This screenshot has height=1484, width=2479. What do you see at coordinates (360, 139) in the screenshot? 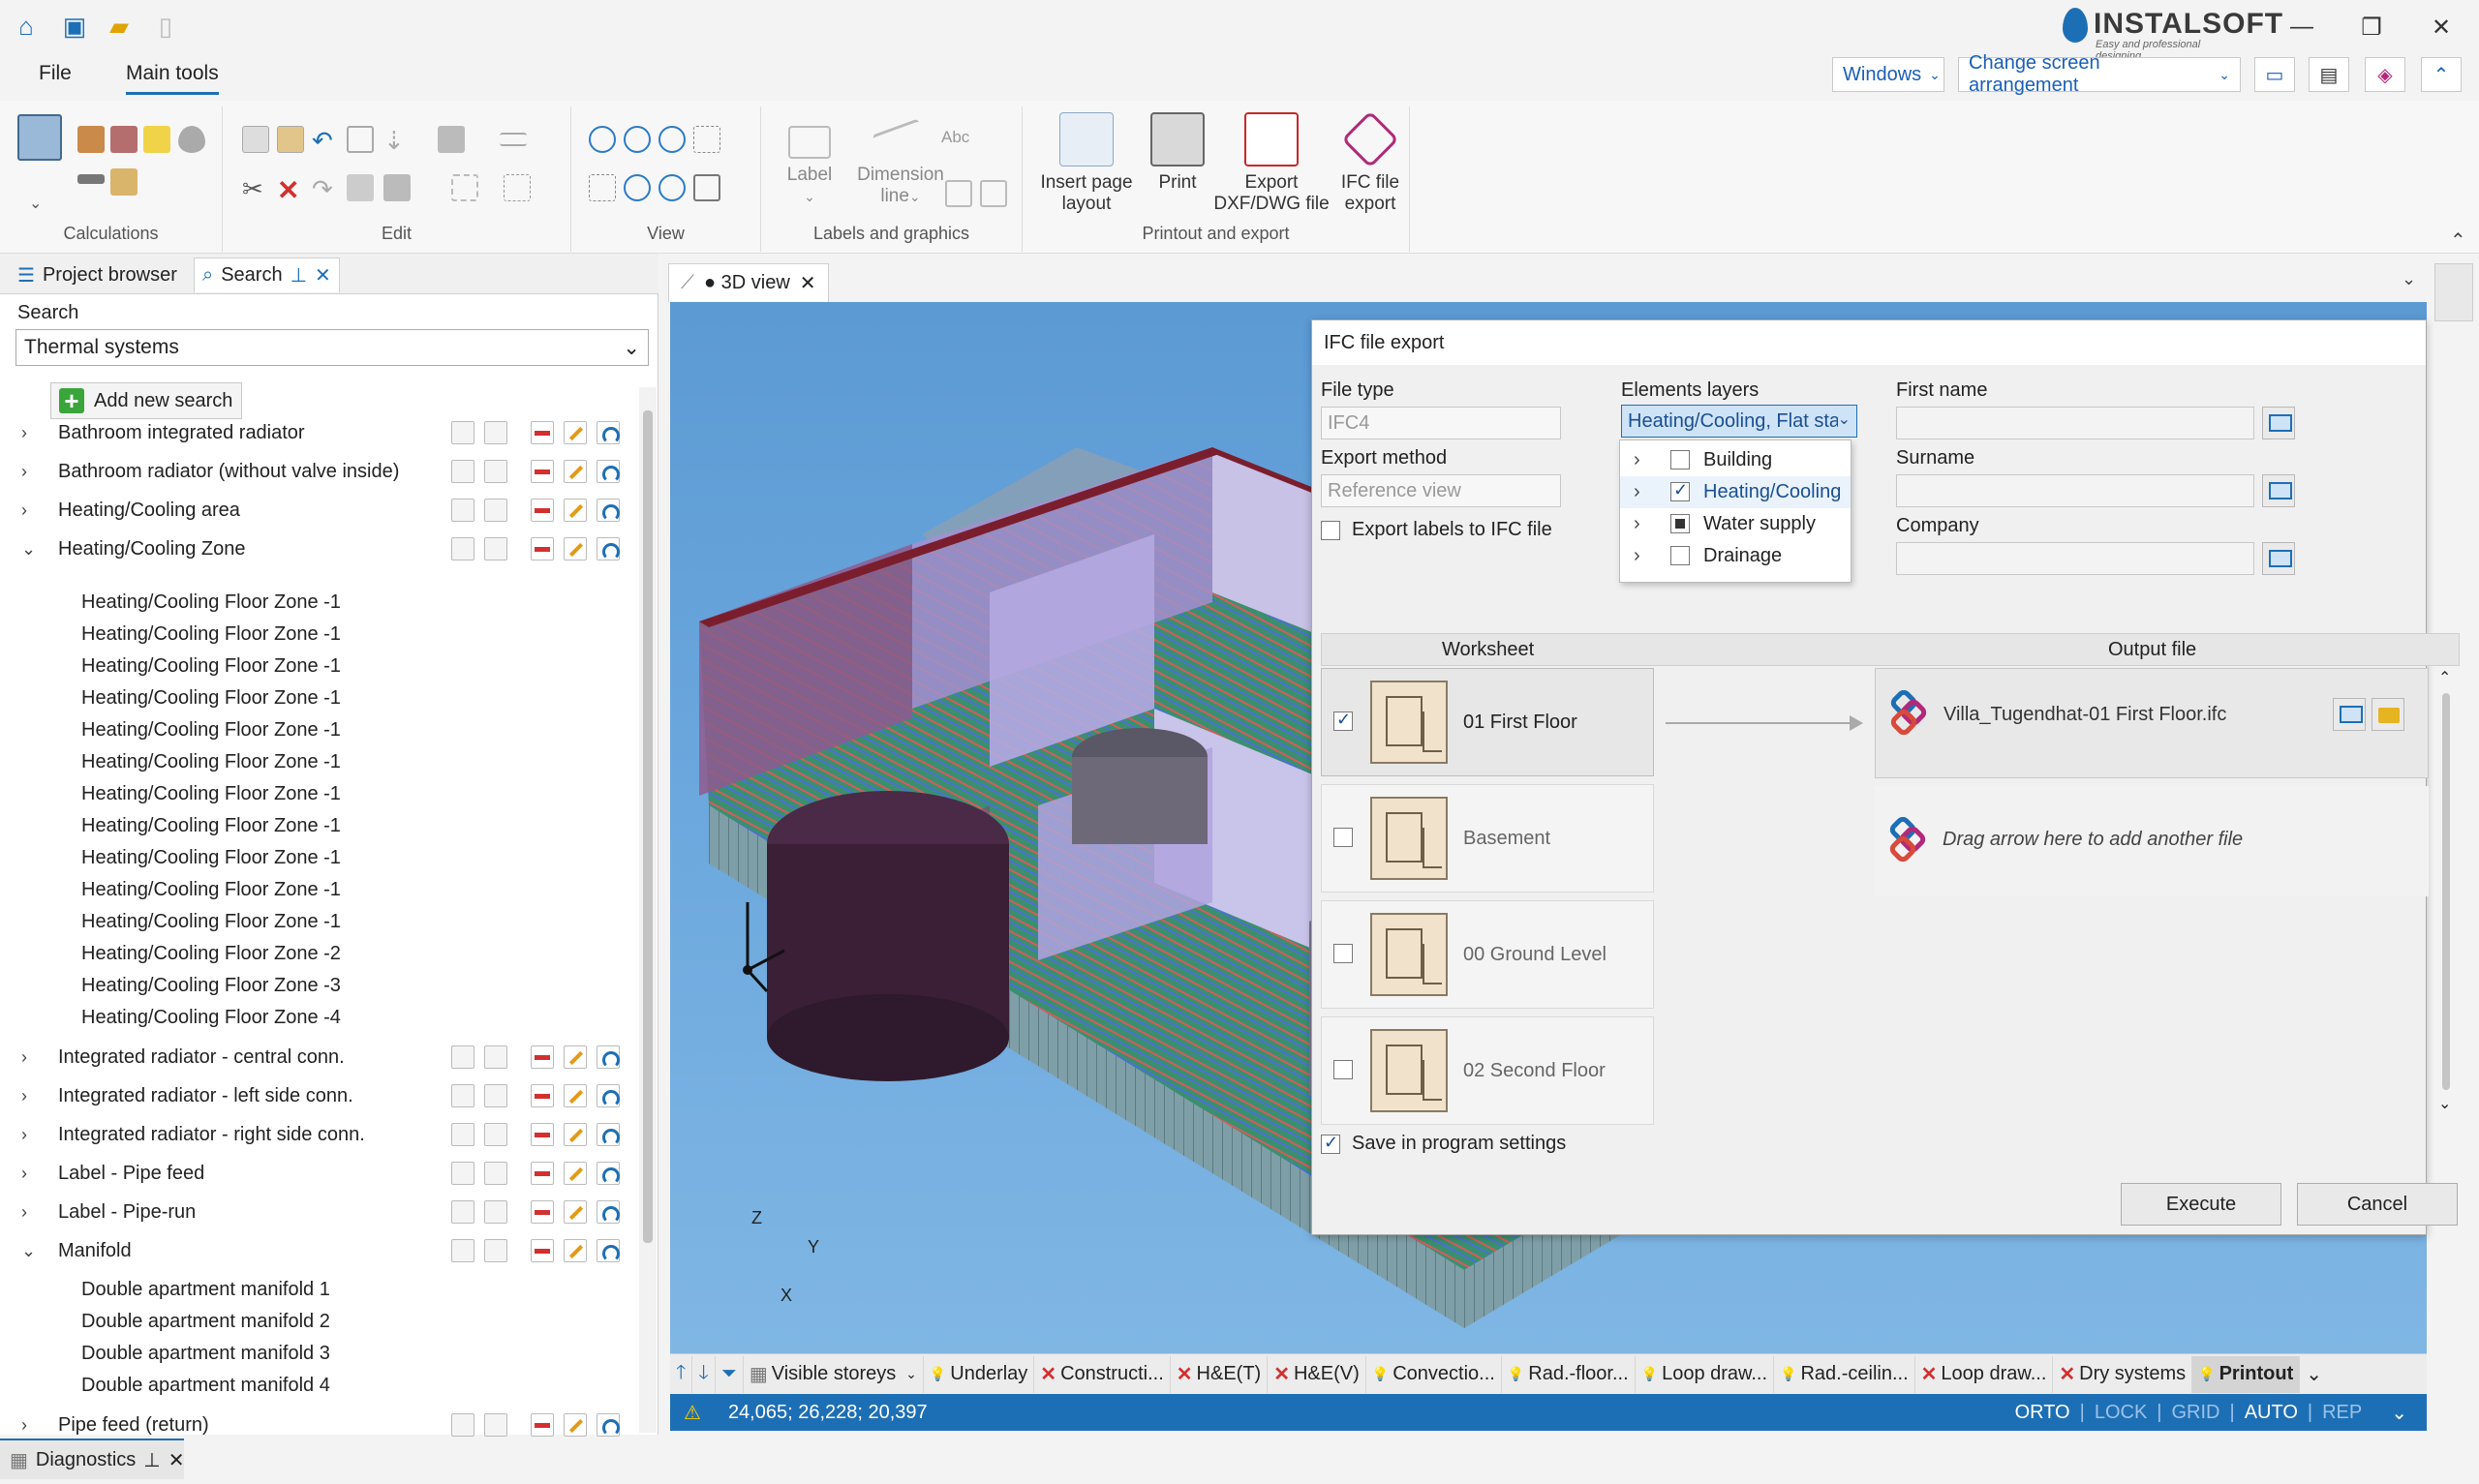
I see `frame-icon` at bounding box center [360, 139].